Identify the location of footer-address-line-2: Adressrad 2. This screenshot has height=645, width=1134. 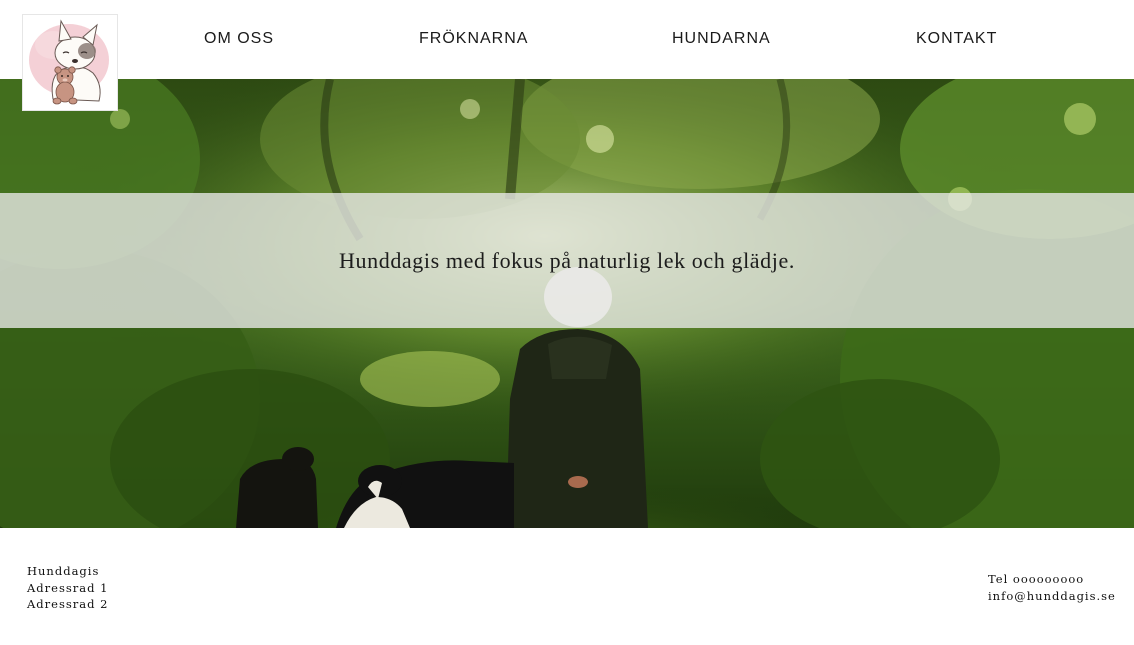
(68, 604).